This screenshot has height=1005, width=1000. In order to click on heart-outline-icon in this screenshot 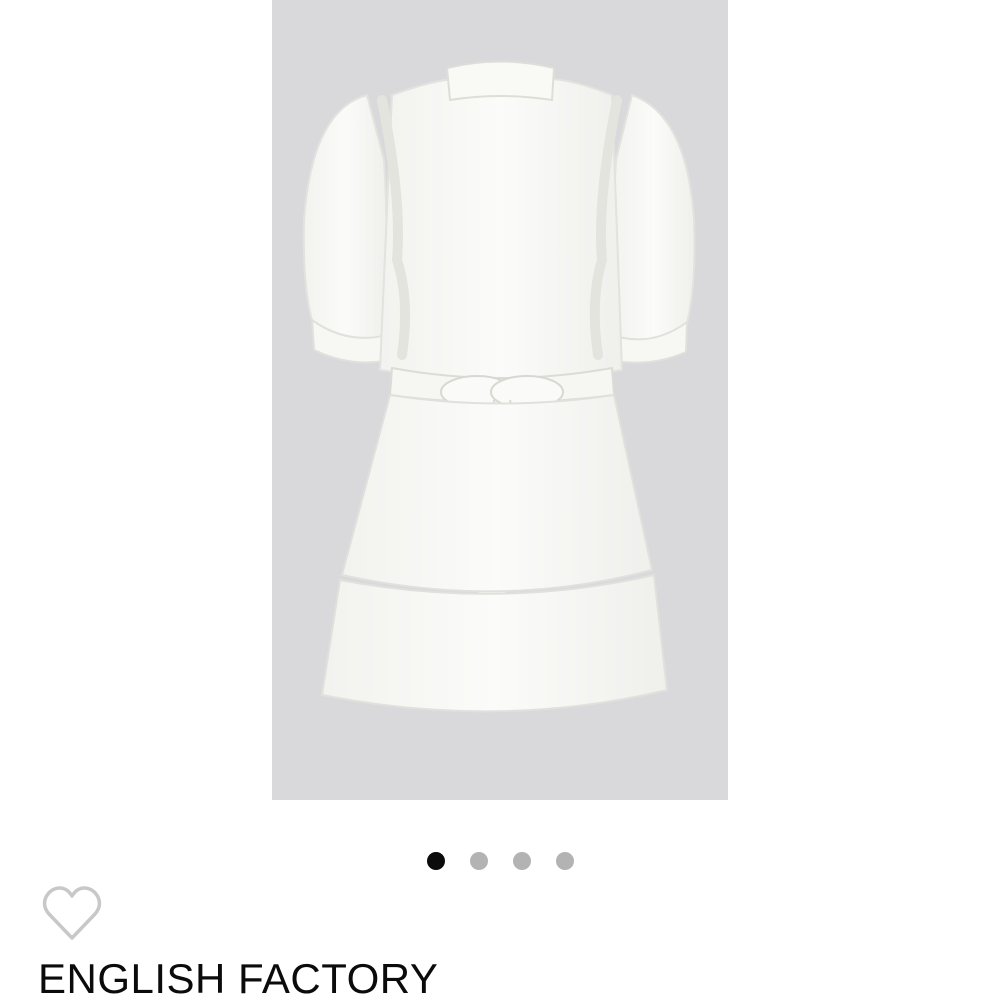, I will do `click(72, 913)`.